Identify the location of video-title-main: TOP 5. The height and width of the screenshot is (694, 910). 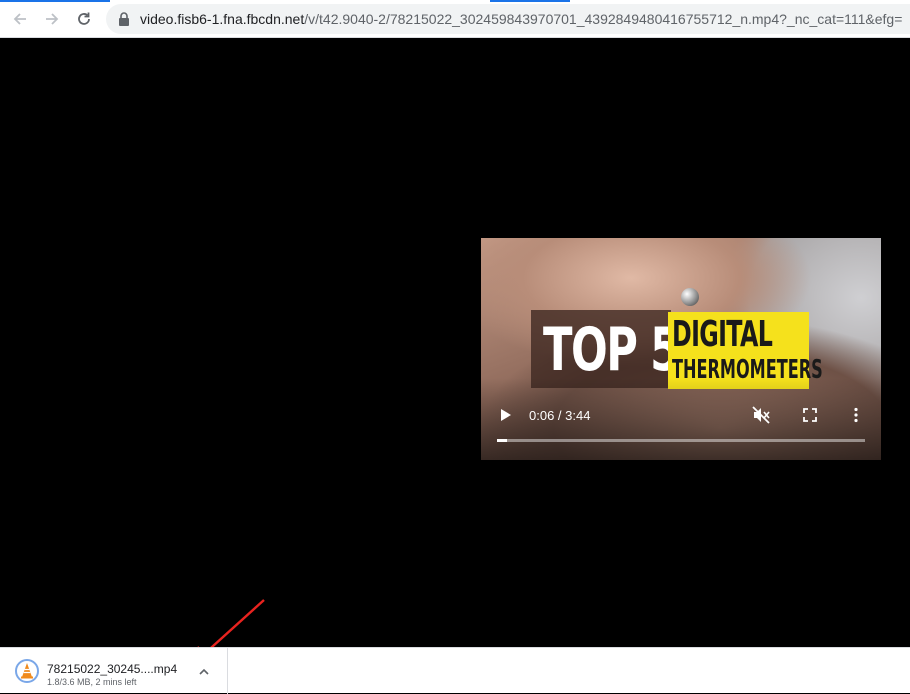
(611, 350).